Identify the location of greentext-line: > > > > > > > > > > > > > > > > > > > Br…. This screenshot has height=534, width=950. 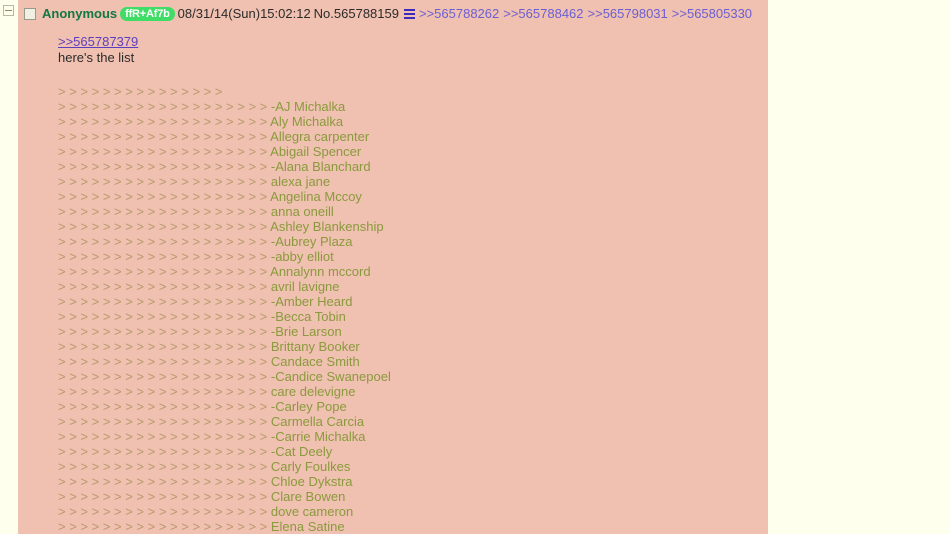
(413, 346).